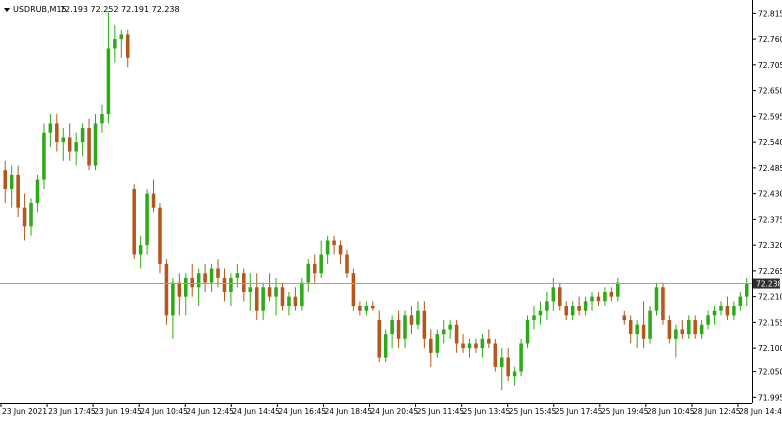 The height and width of the screenshot is (421, 782). I want to click on x-tick-label: 23 Jun 19:45, so click(118, 411).